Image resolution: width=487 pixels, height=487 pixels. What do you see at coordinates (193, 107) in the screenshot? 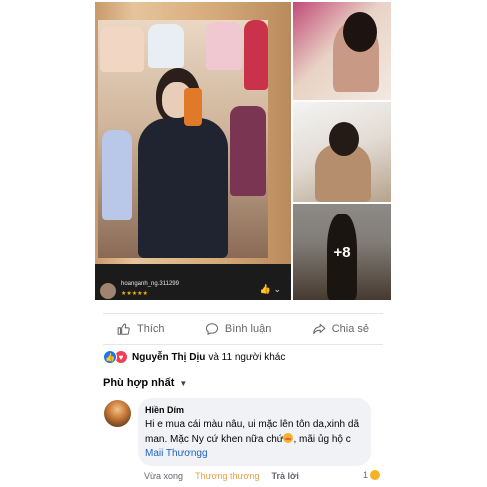
I see `phone` at bounding box center [193, 107].